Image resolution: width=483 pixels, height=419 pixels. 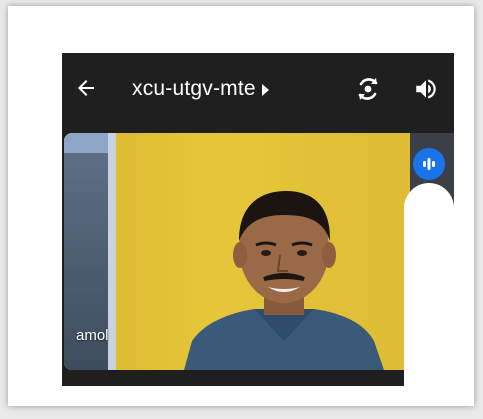 I want to click on bottom-strip, so click(x=233, y=378).